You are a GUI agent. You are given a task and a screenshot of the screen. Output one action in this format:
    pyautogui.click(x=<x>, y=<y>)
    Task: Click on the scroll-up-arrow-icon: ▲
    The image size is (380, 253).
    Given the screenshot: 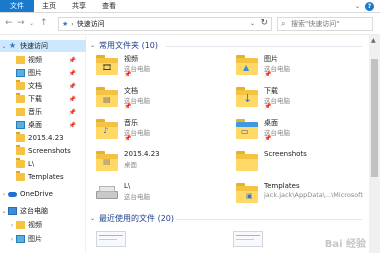 What is the action you would take?
    pyautogui.click(x=373, y=40)
    